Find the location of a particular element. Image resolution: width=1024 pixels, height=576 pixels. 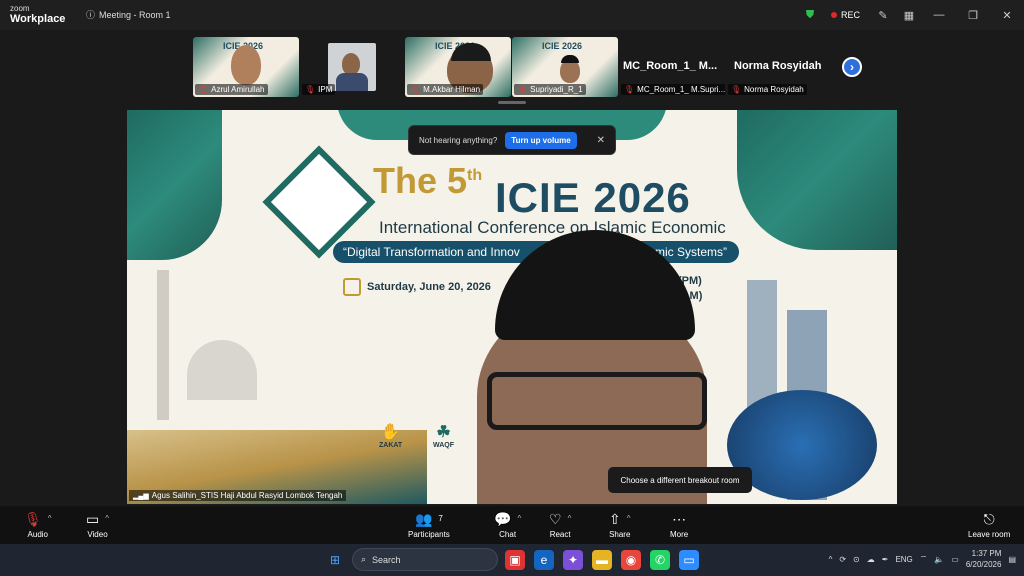

rec-label: REC is located at coordinates (850, 15).